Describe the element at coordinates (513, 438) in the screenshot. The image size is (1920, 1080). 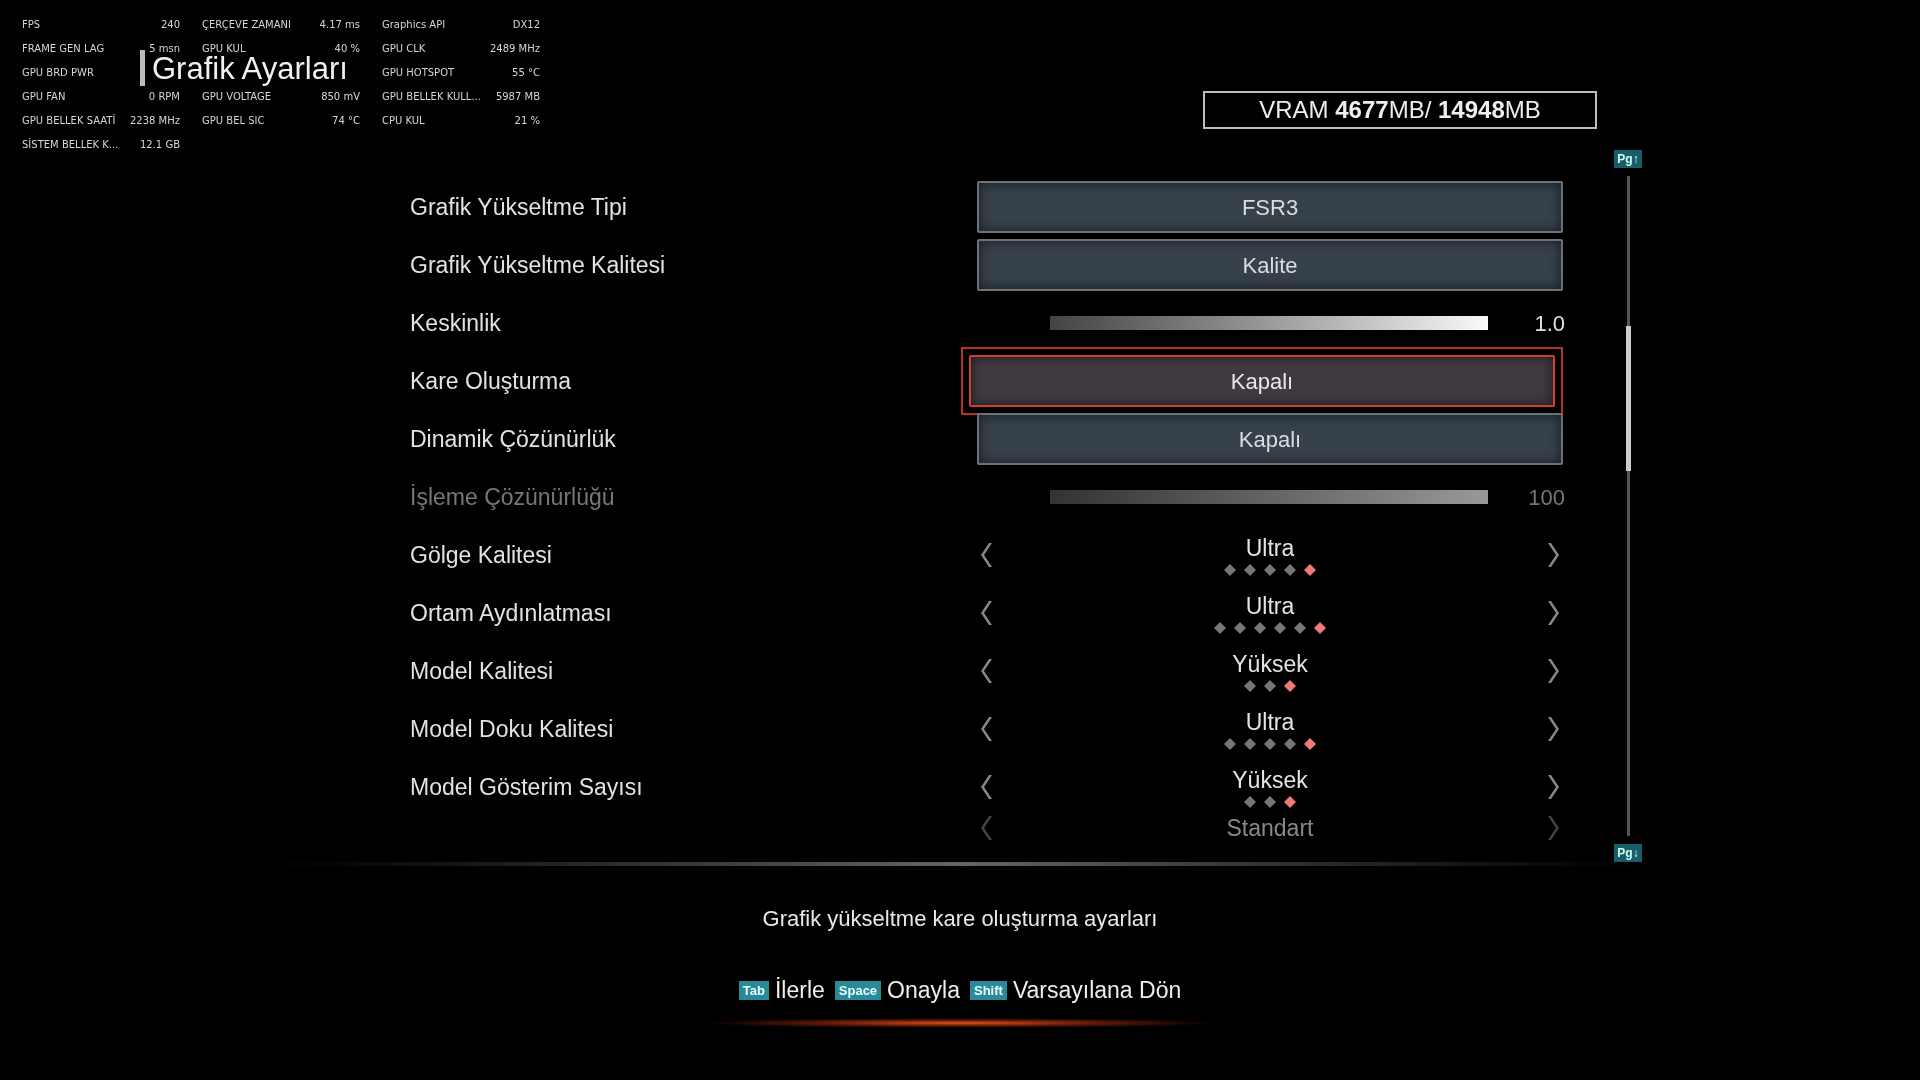
I see `setting-label: Dinamik Çözünürlük` at that location.